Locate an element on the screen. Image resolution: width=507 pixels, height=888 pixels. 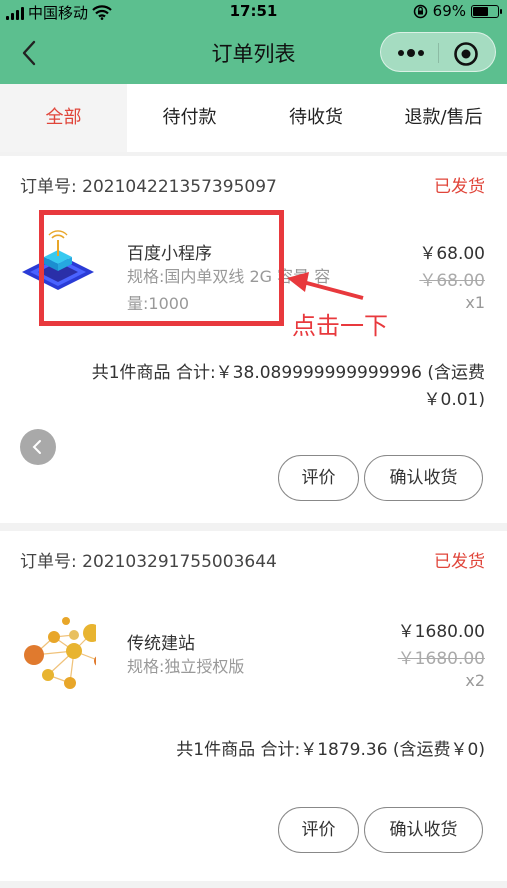
product-name: 传统建站 is located at coordinates (161, 641).